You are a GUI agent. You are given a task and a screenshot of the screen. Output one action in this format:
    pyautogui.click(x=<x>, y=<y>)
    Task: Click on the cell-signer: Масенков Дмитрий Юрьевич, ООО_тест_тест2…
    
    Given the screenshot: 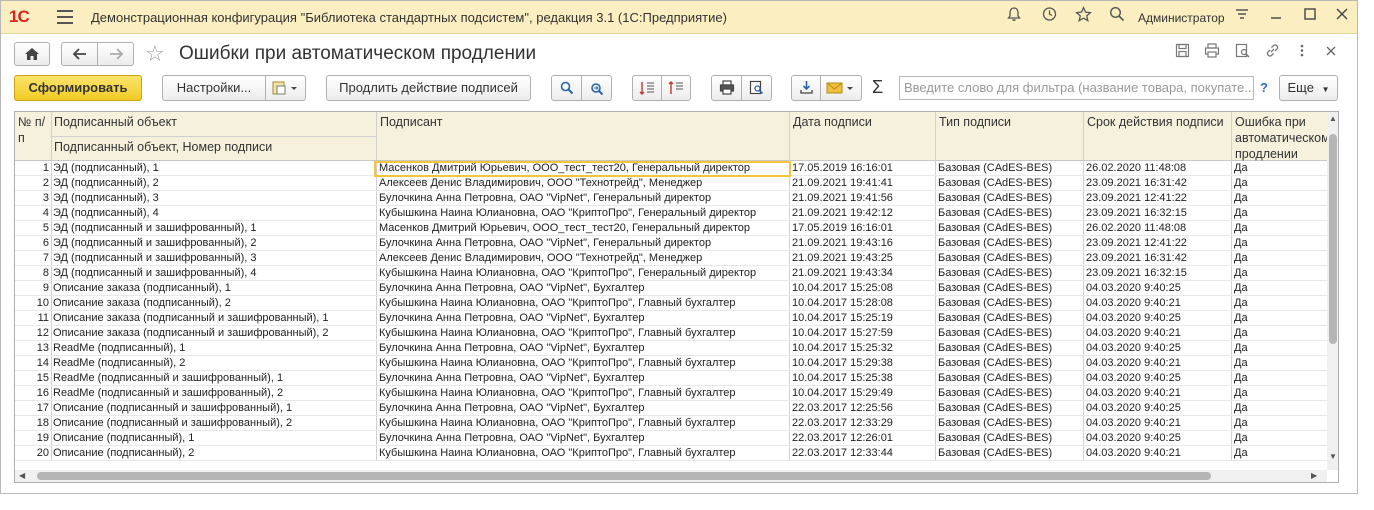 What is the action you would take?
    pyautogui.click(x=584, y=228)
    